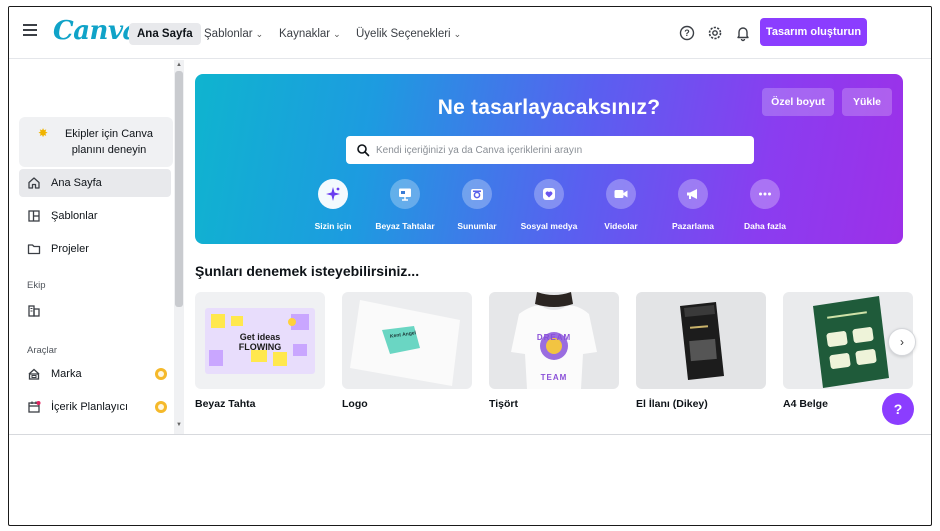 Image resolution: width=940 pixels, height=531 pixels. I want to click on help-icon: ?, so click(687, 33).